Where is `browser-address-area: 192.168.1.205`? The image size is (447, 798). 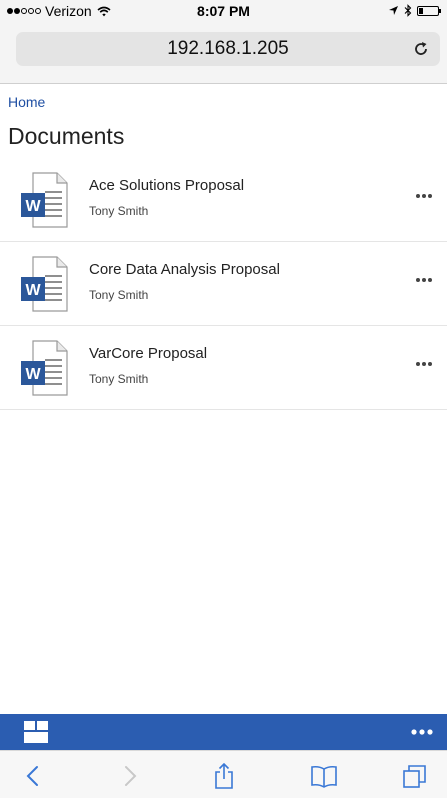
browser-address-area: 192.168.1.205 is located at coordinates (223, 53).